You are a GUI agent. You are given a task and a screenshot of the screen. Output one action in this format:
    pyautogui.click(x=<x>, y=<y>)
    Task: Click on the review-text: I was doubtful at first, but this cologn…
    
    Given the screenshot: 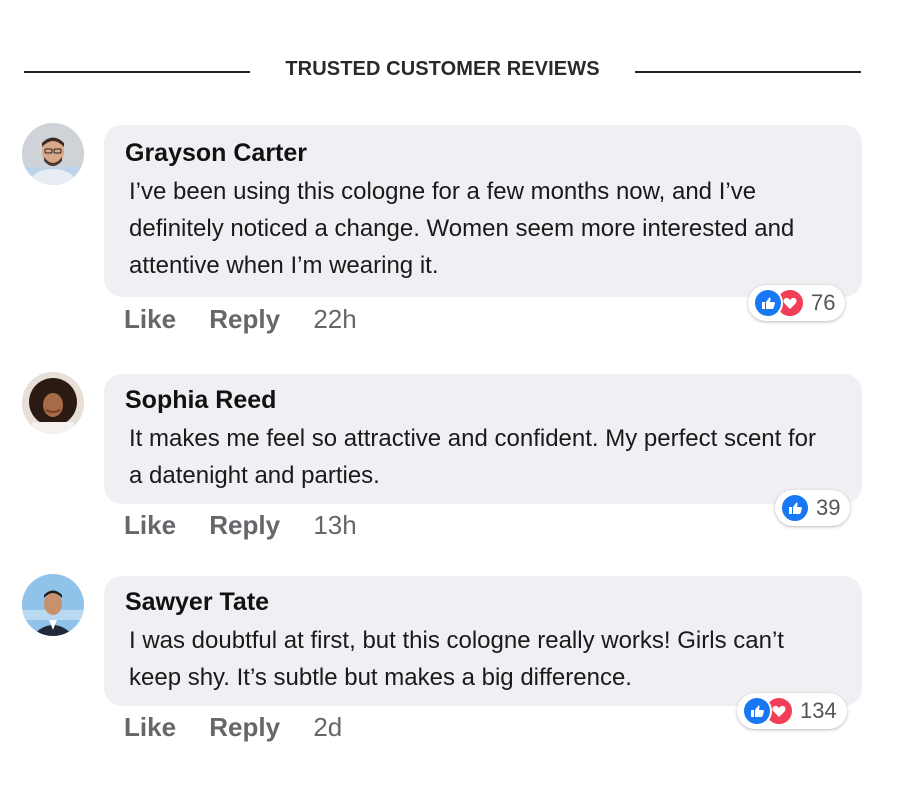 What is the action you would take?
    pyautogui.click(x=456, y=659)
    